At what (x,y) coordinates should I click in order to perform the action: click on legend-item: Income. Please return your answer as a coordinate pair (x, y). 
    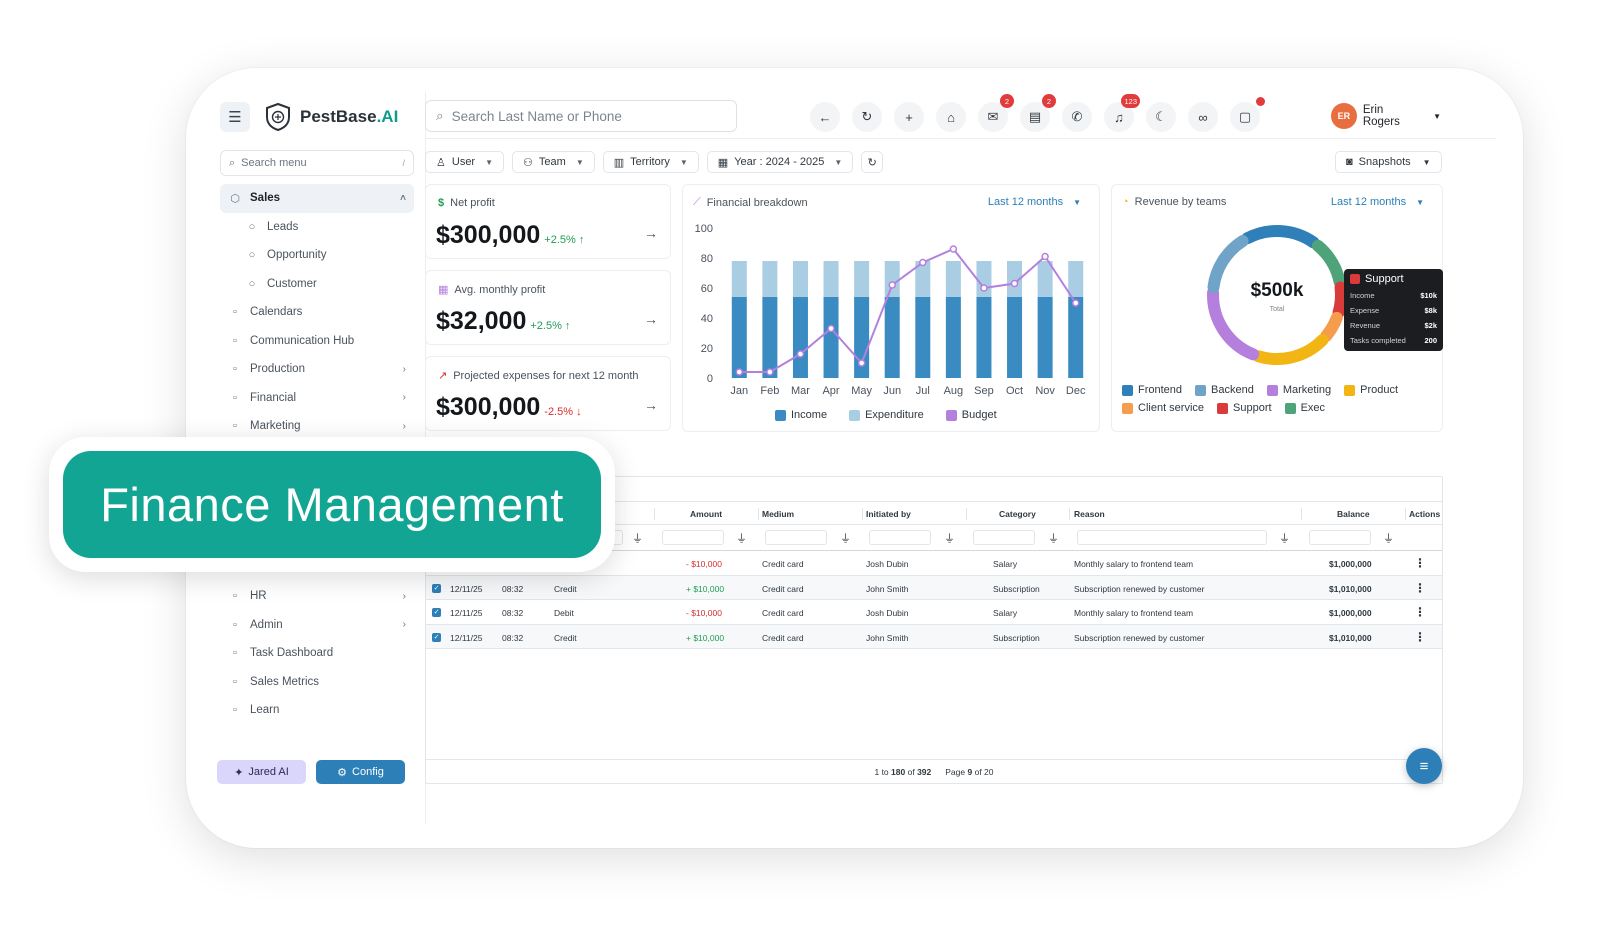
    Looking at the image, I should click on (801, 415).